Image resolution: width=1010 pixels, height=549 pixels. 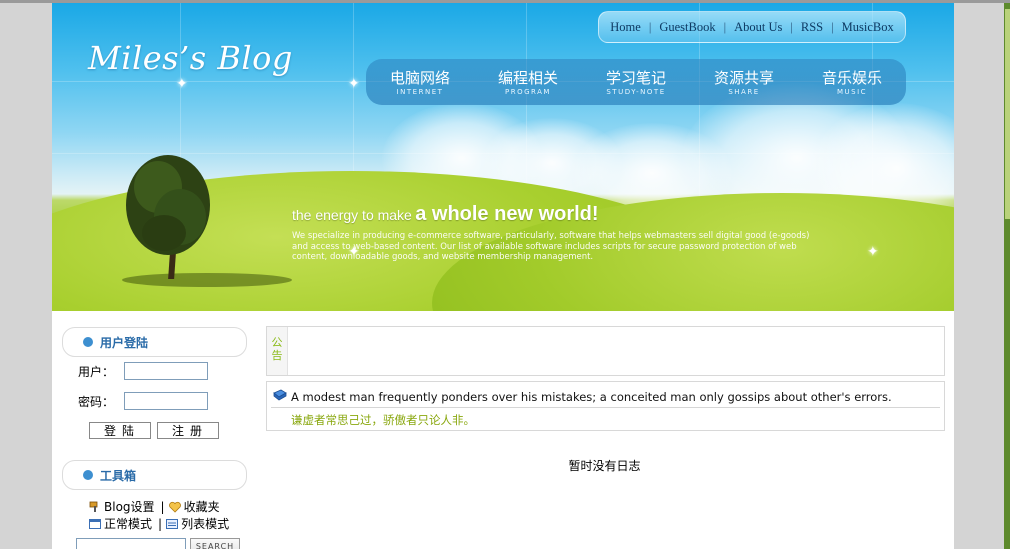 I want to click on nav-item-music: 音乐娱乐 MUSIC, so click(x=852, y=82).